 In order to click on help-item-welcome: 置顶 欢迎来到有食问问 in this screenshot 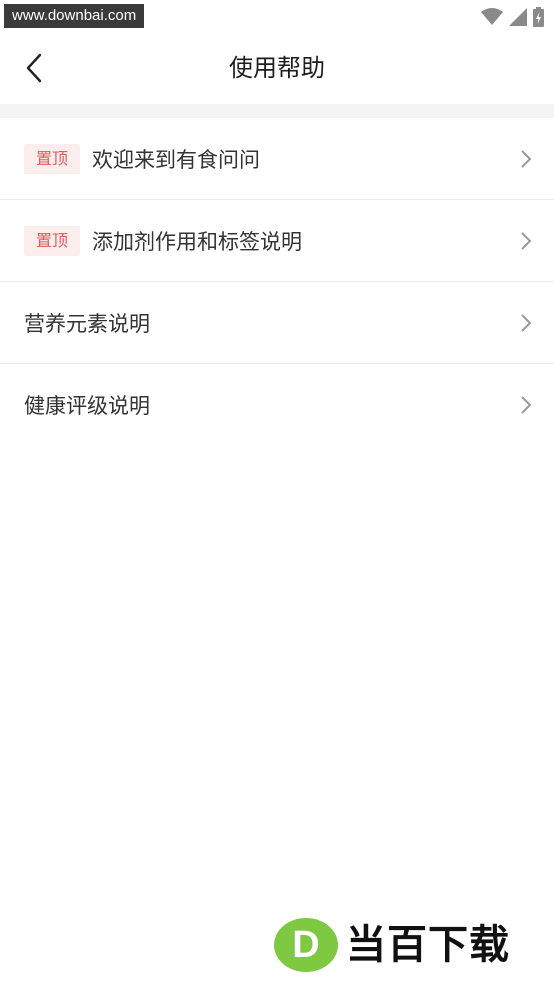, I will do `click(277, 159)`.